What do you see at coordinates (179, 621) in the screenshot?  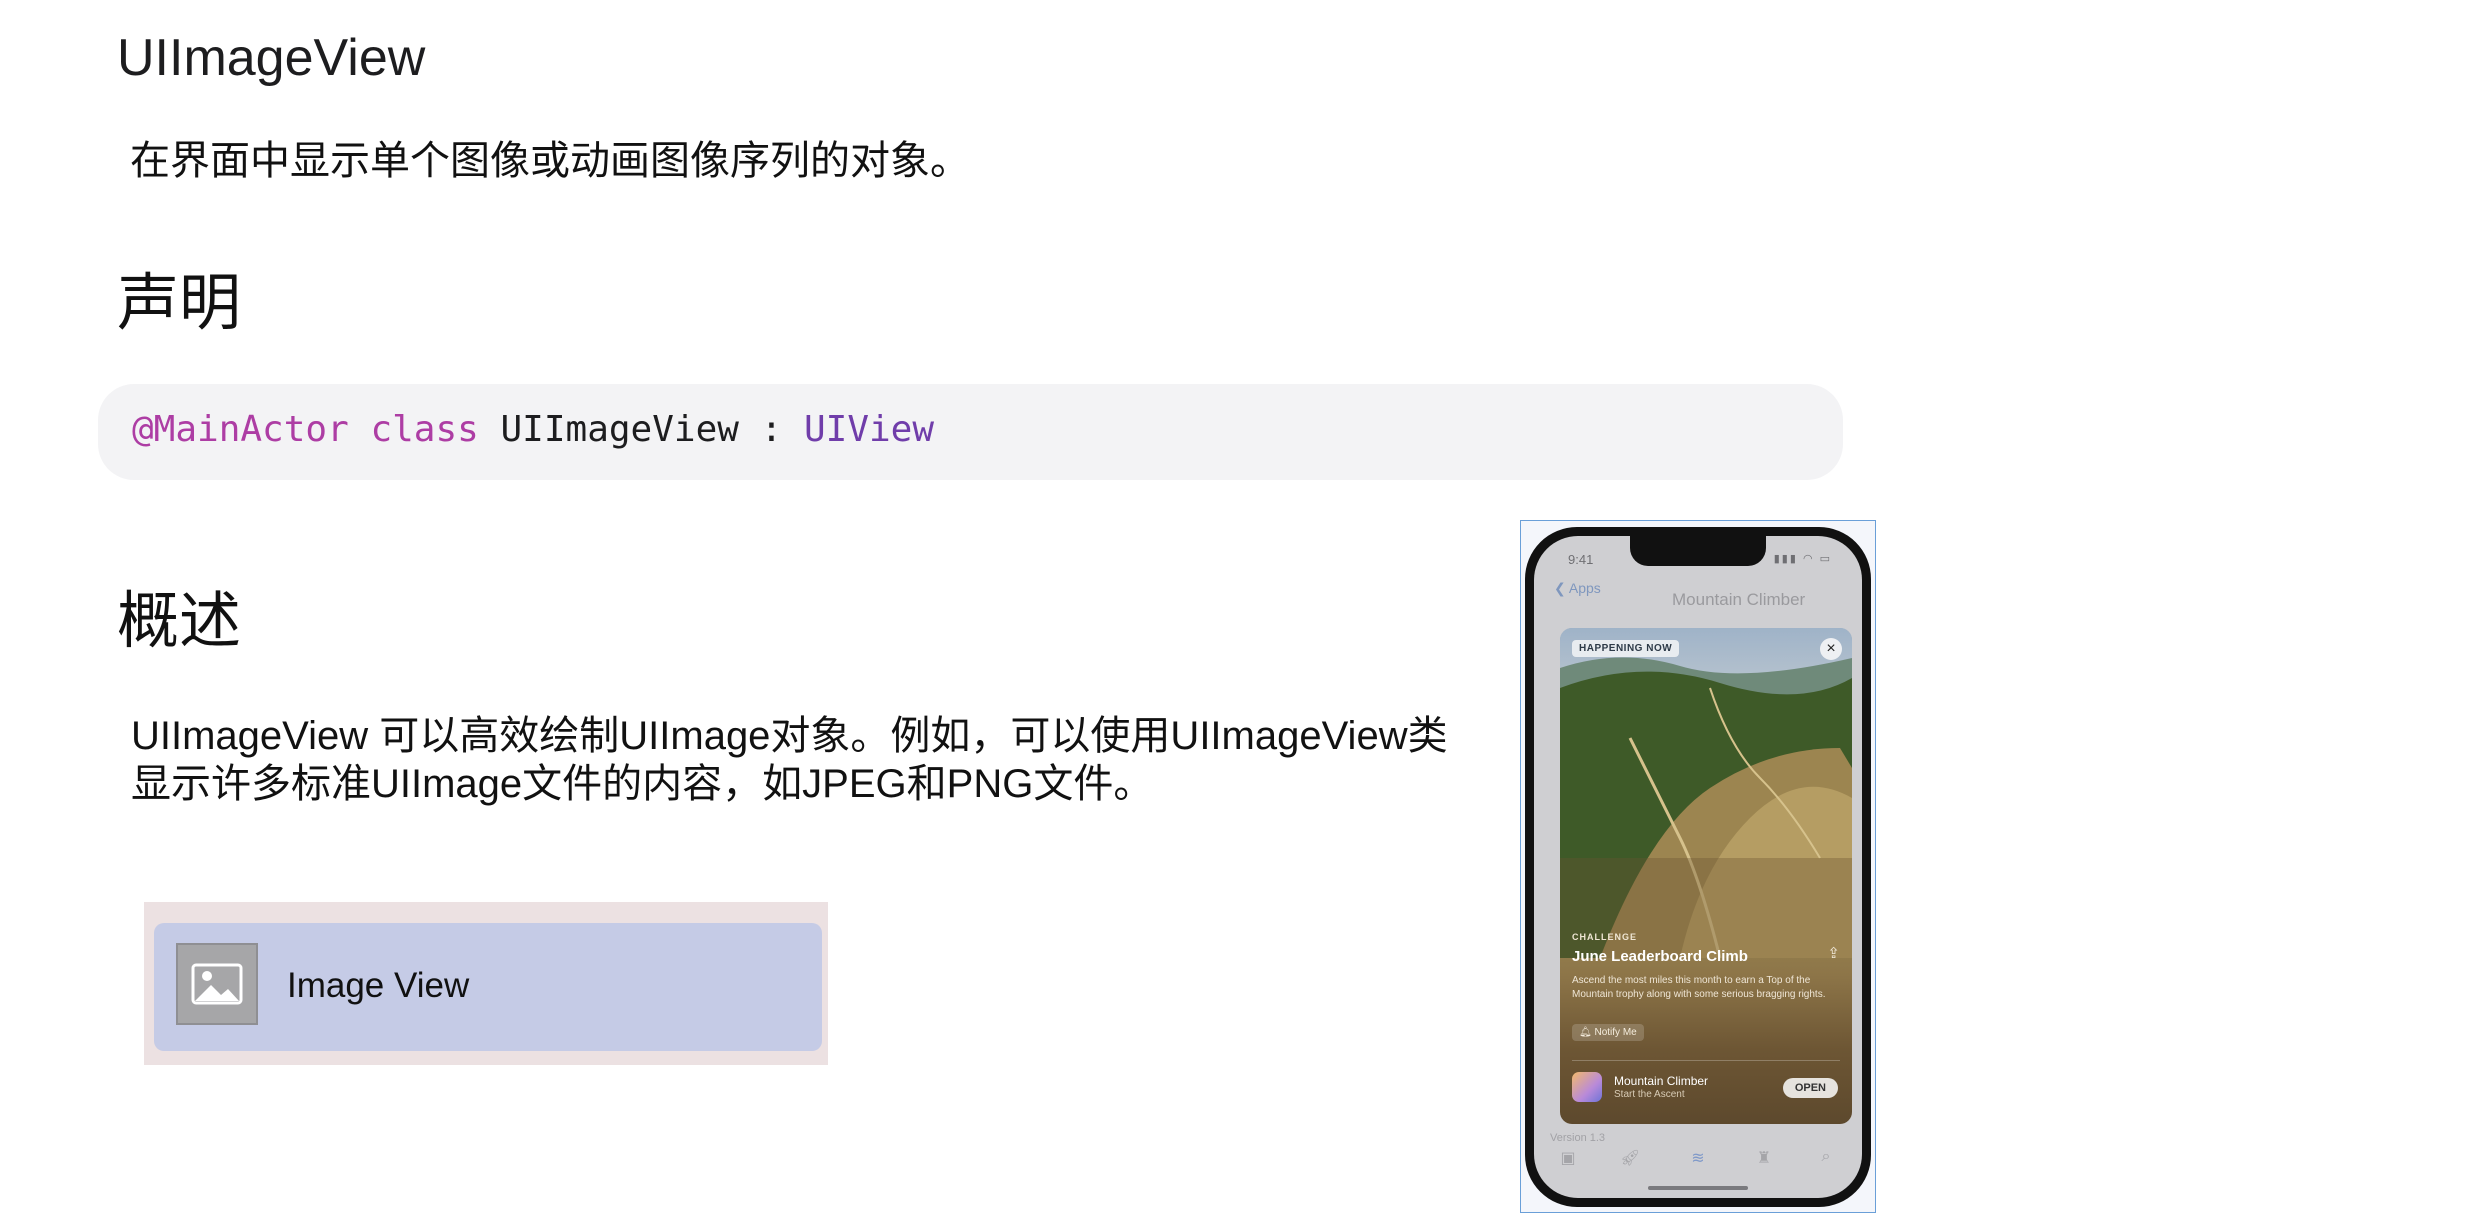 I see `overview-heading: 概述` at bounding box center [179, 621].